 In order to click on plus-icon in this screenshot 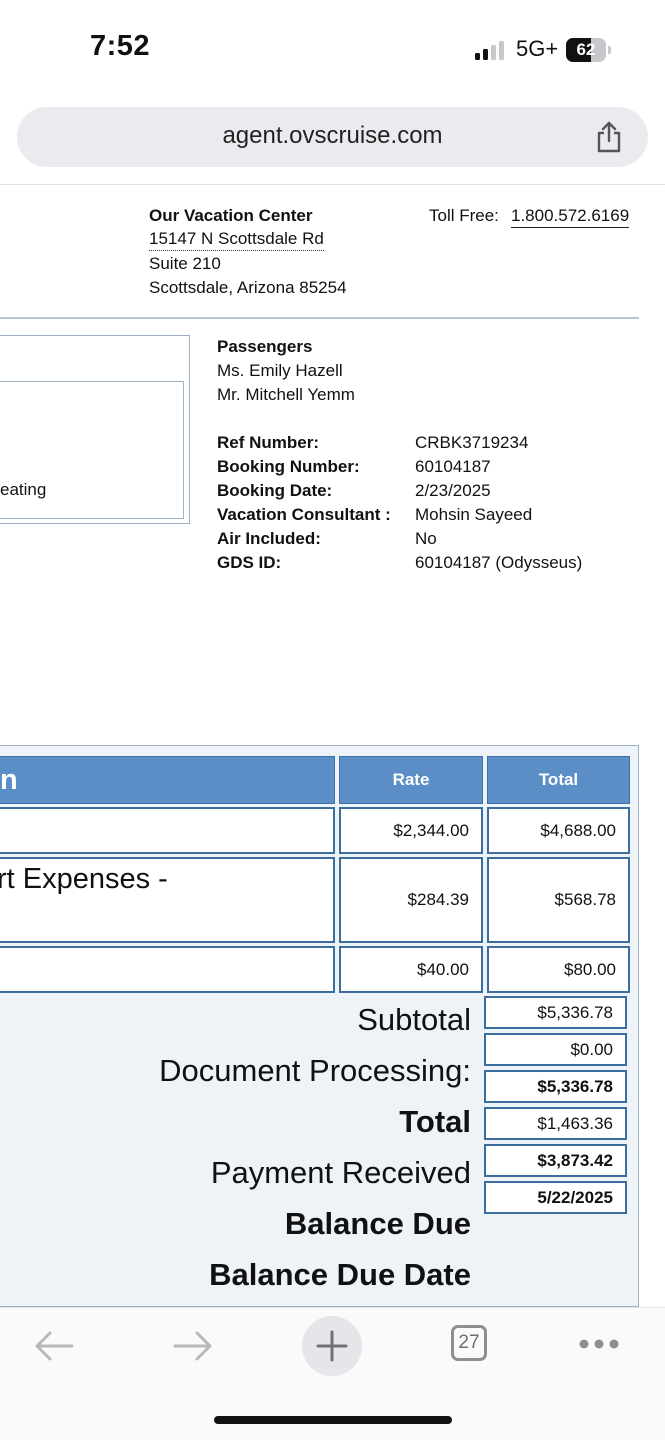, I will do `click(332, 1346)`.